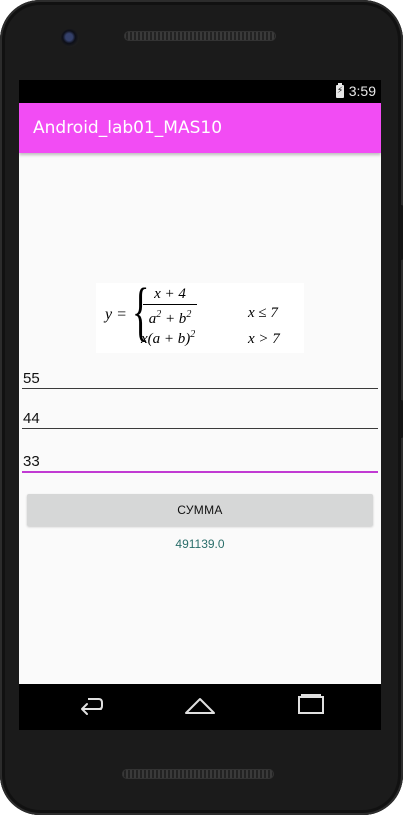 The height and width of the screenshot is (815, 403). Describe the element at coordinates (89, 705) in the screenshot. I see `back-icon` at that location.